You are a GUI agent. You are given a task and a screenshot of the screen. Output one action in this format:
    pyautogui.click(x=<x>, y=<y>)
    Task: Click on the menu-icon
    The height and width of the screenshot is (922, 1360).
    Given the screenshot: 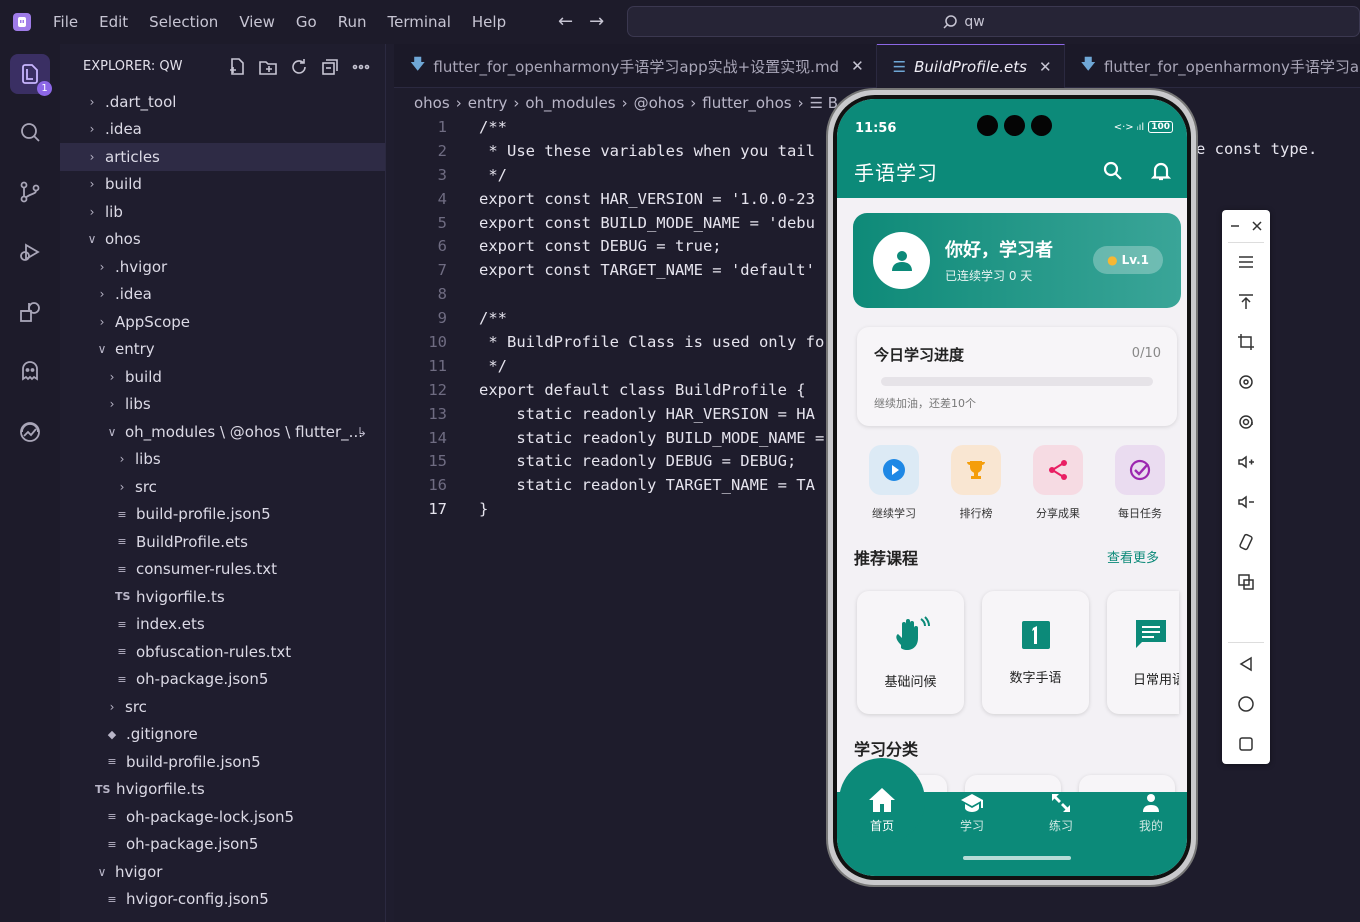 What is the action you would take?
    pyautogui.click(x=1246, y=262)
    